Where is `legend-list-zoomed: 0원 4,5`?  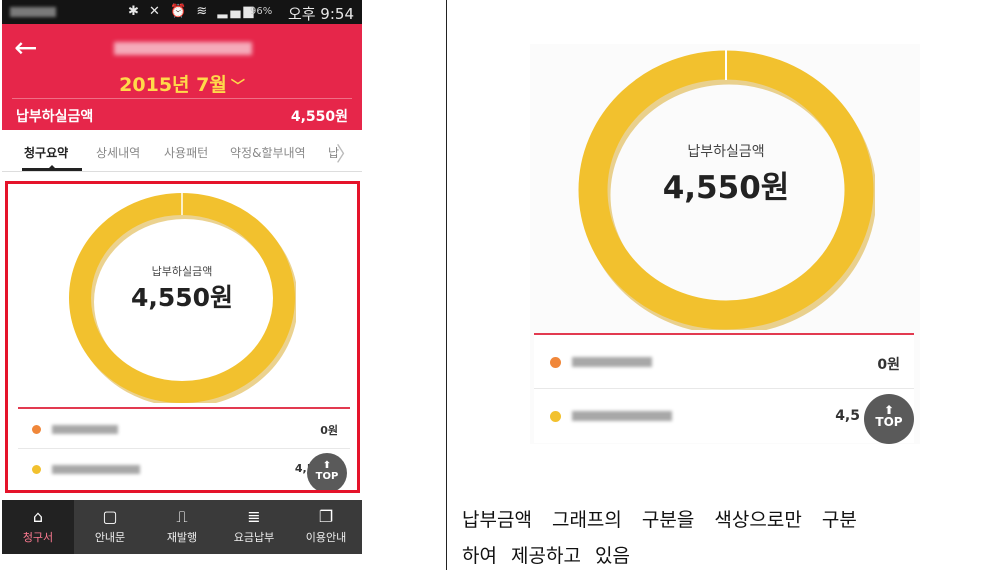 legend-list-zoomed: 0원 4,5 is located at coordinates (724, 388).